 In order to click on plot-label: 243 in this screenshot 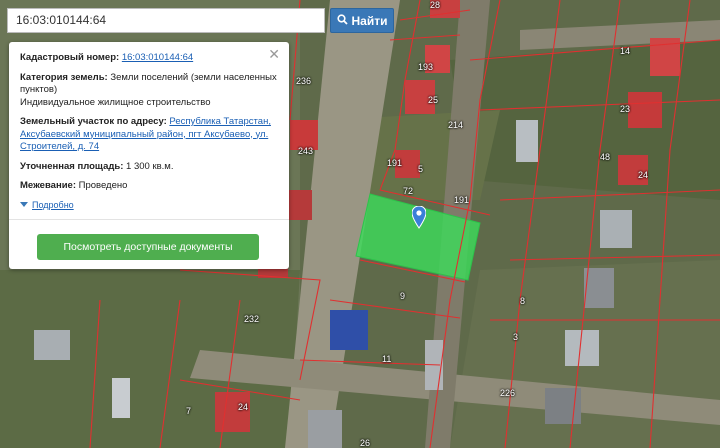, I will do `click(306, 151)`.